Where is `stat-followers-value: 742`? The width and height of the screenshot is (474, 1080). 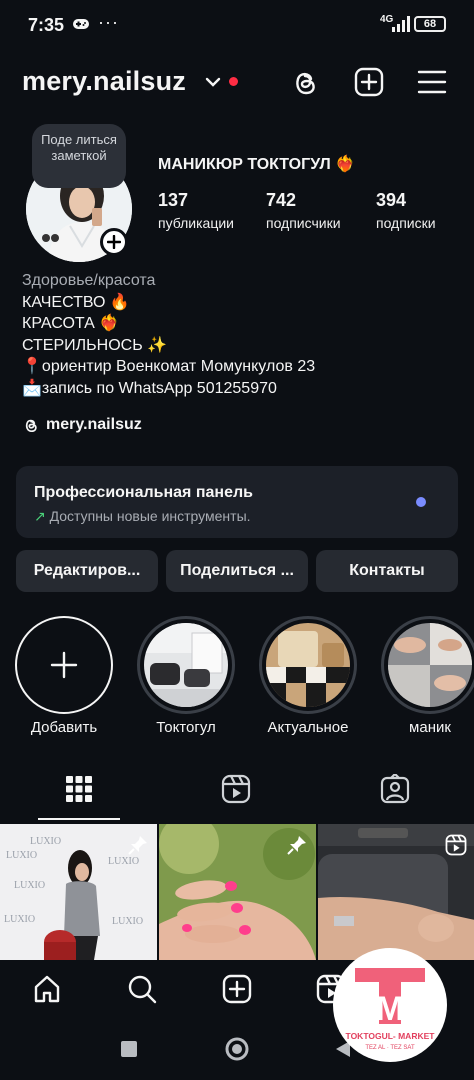
stat-followers-value: 742 is located at coordinates (281, 200).